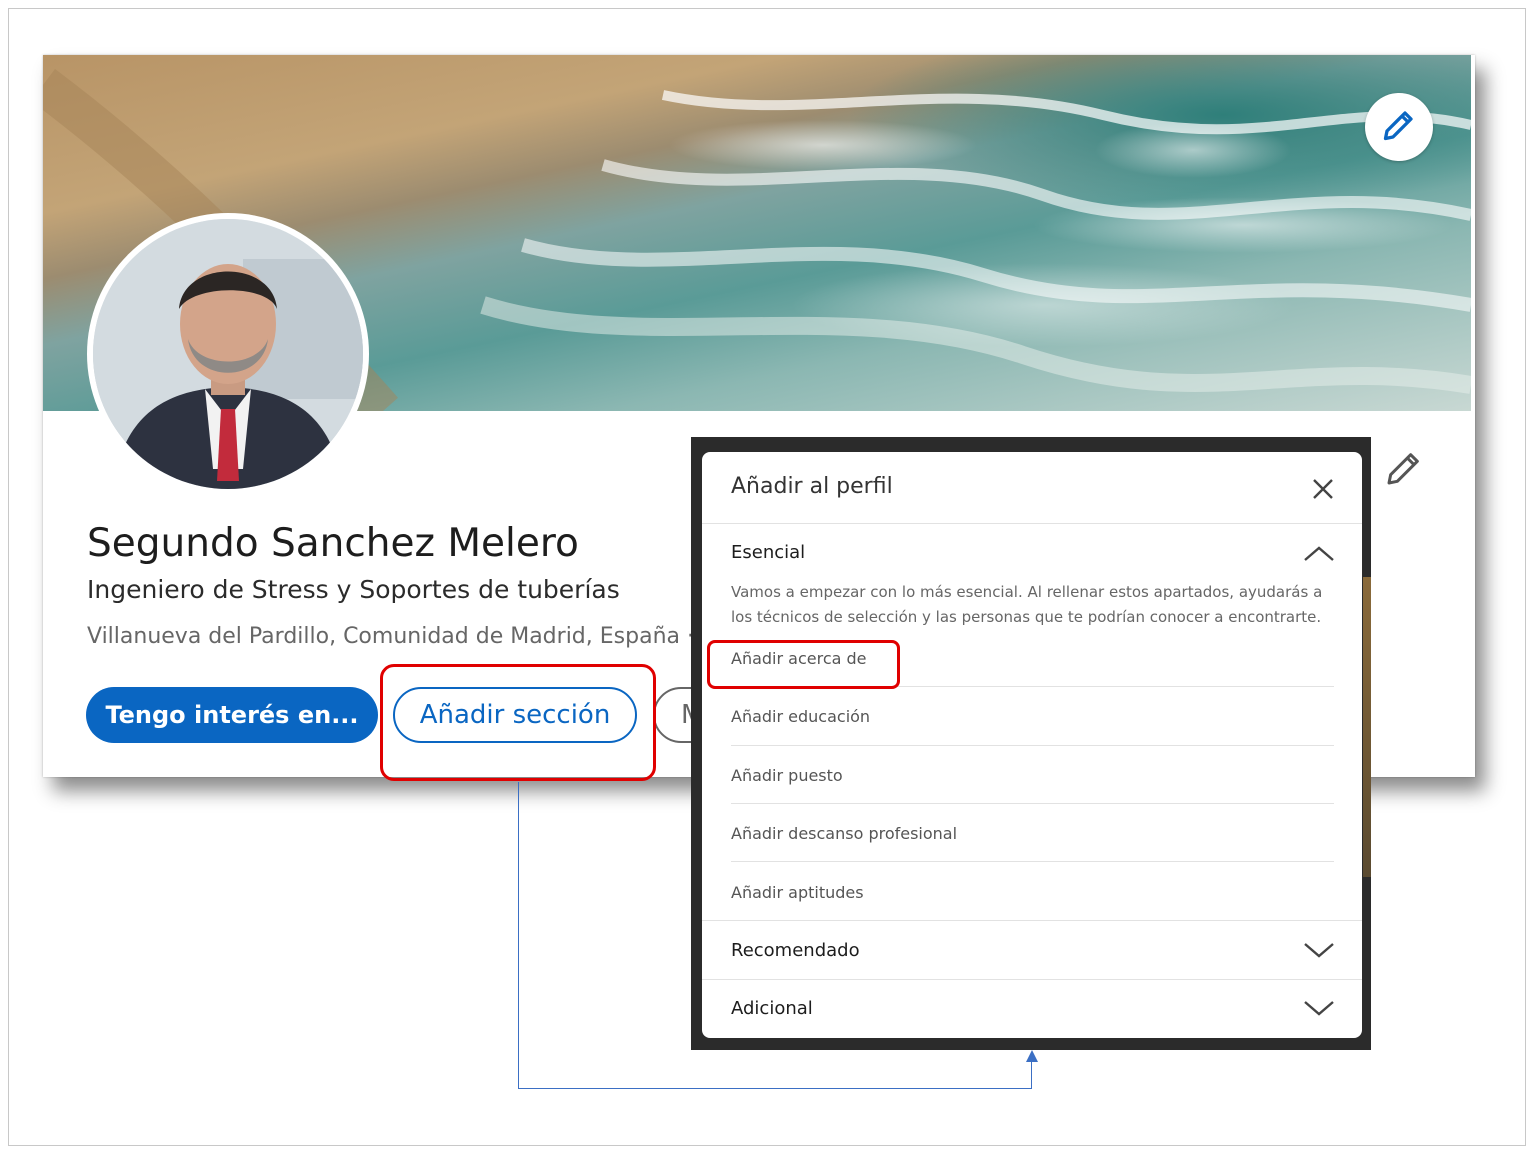 The width and height of the screenshot is (1534, 1154). Describe the element at coordinates (795, 950) in the screenshot. I see `section-header-recommended: Recomendado` at that location.